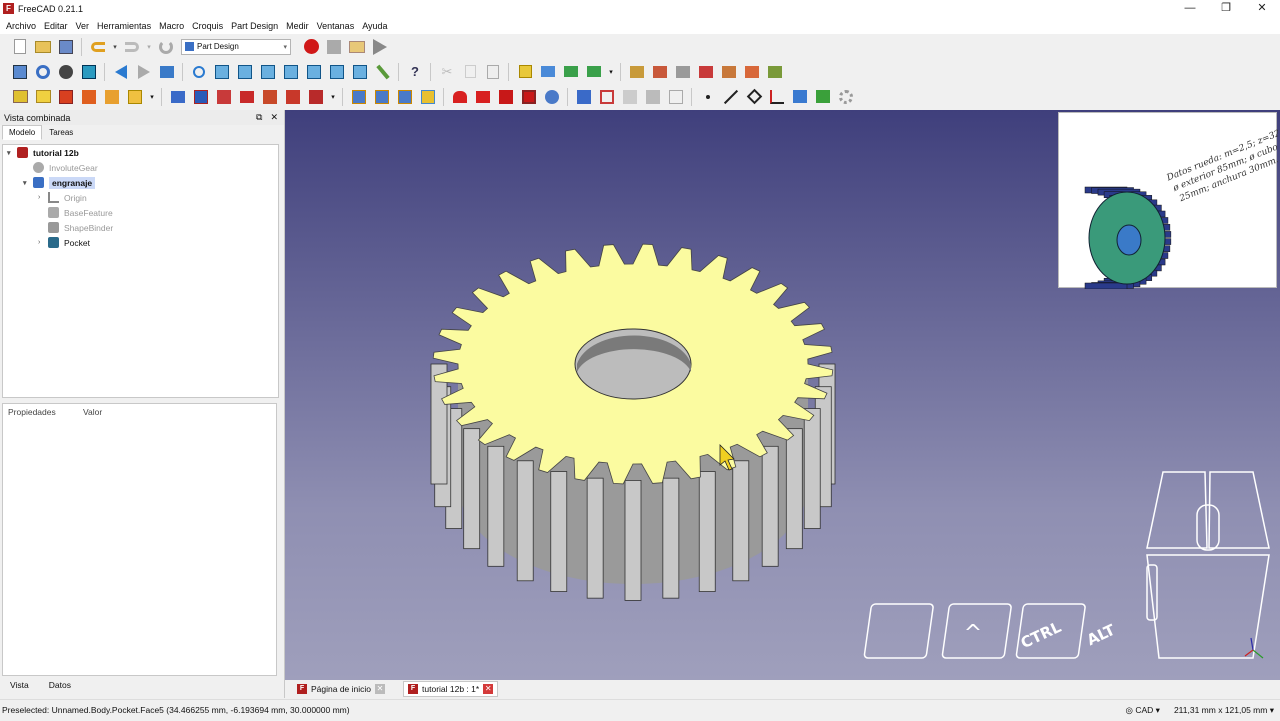  What do you see at coordinates (314, 72) in the screenshot?
I see `rear-view-icon` at bounding box center [314, 72].